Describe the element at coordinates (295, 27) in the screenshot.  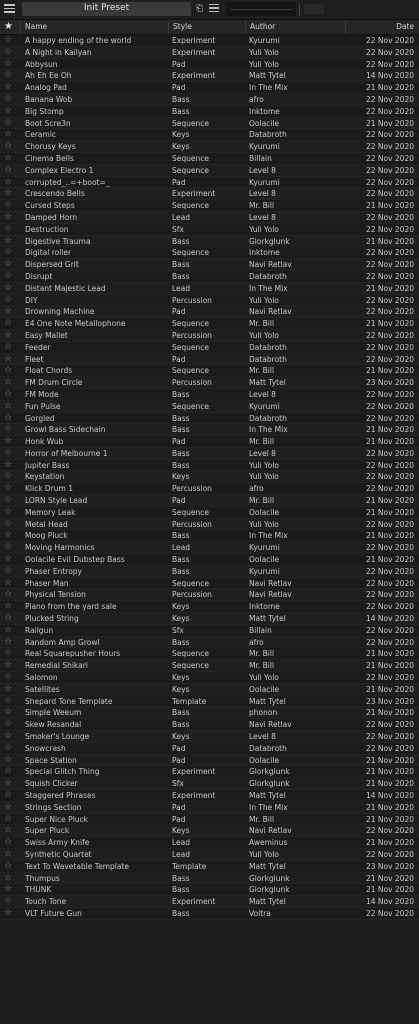
I see `column-header-author: Author` at that location.